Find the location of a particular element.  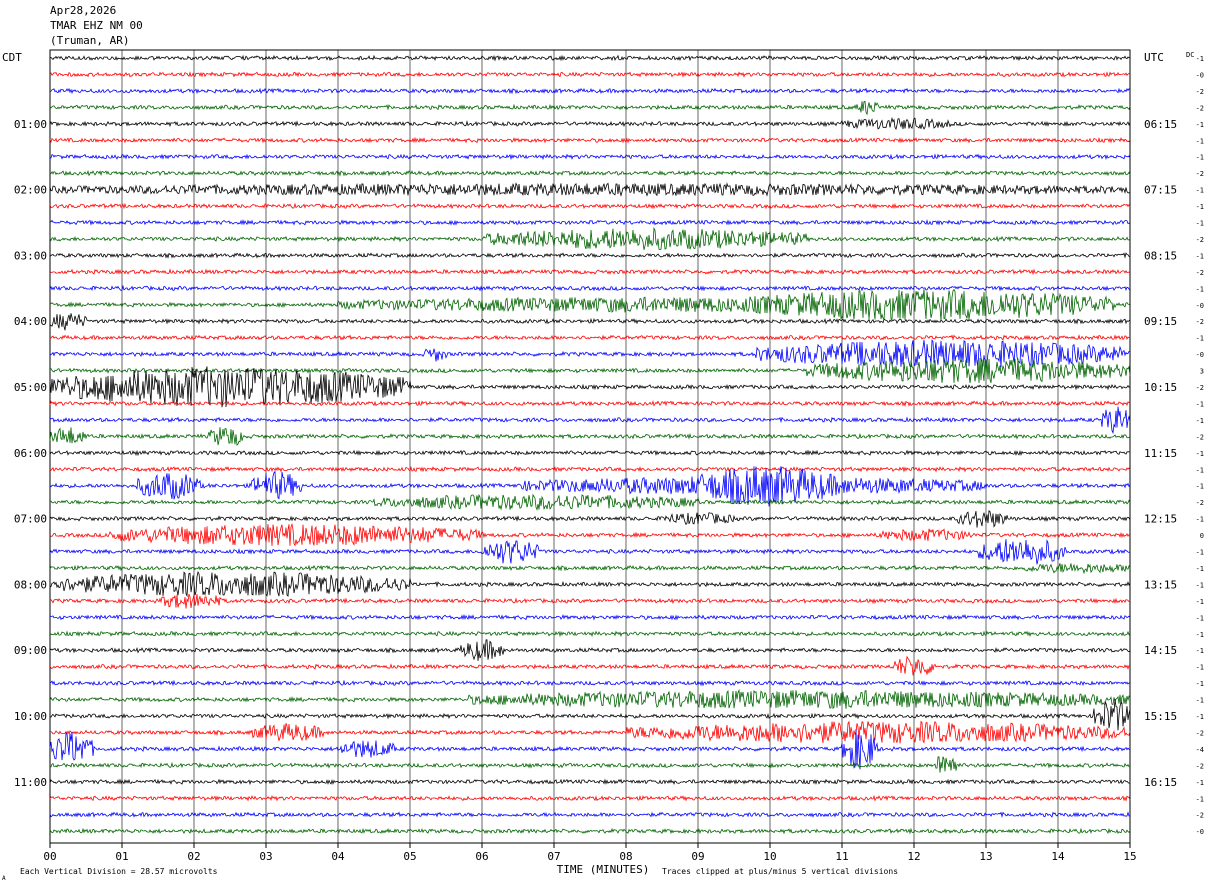

x-tick-label: 02 is located at coordinates (193, 856).